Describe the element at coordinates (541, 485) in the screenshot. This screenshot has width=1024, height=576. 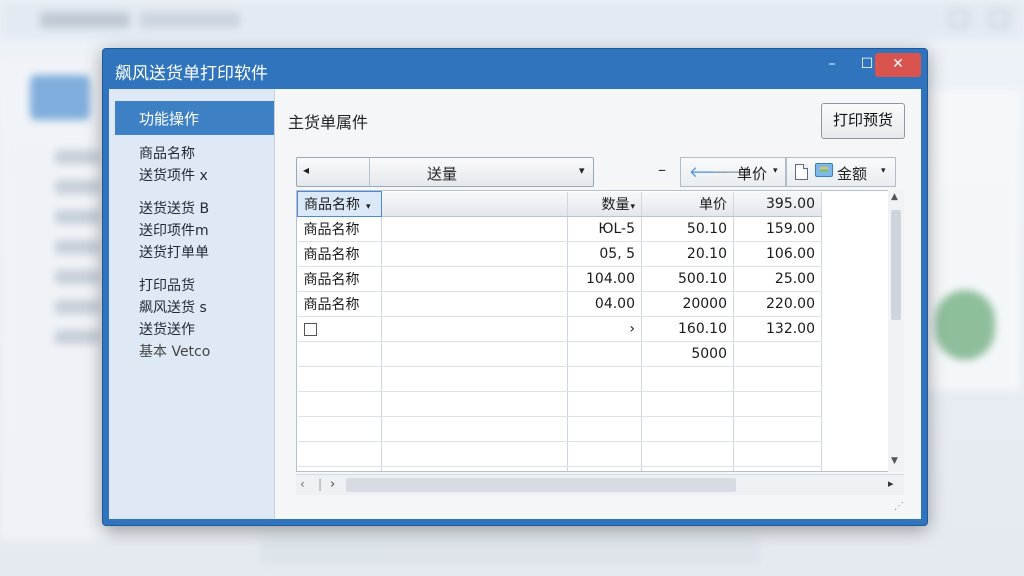
I see `horizontal-scroll-thumb` at that location.